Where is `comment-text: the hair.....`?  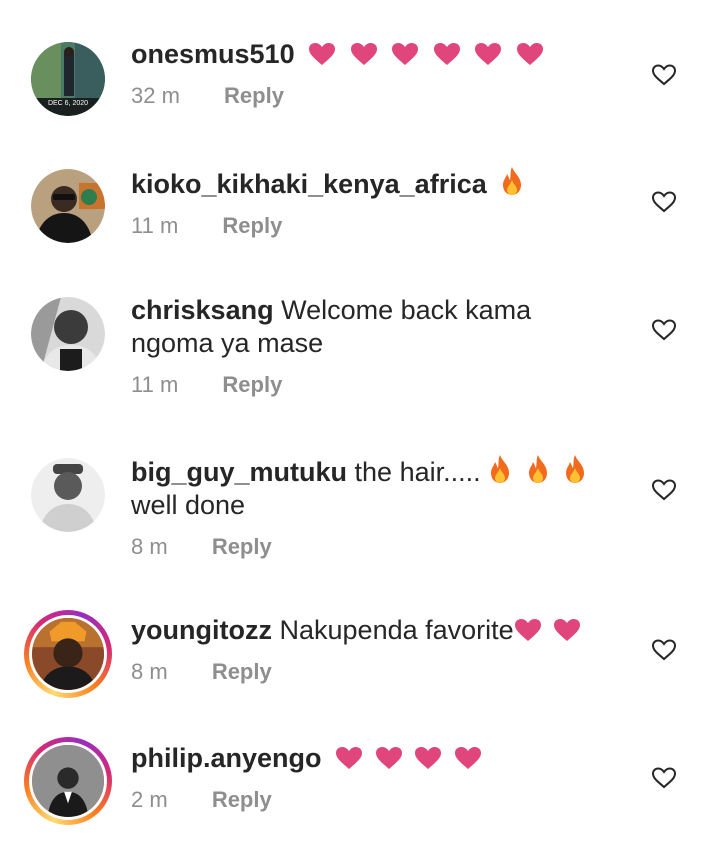 comment-text: the hair..... is located at coordinates (417, 472).